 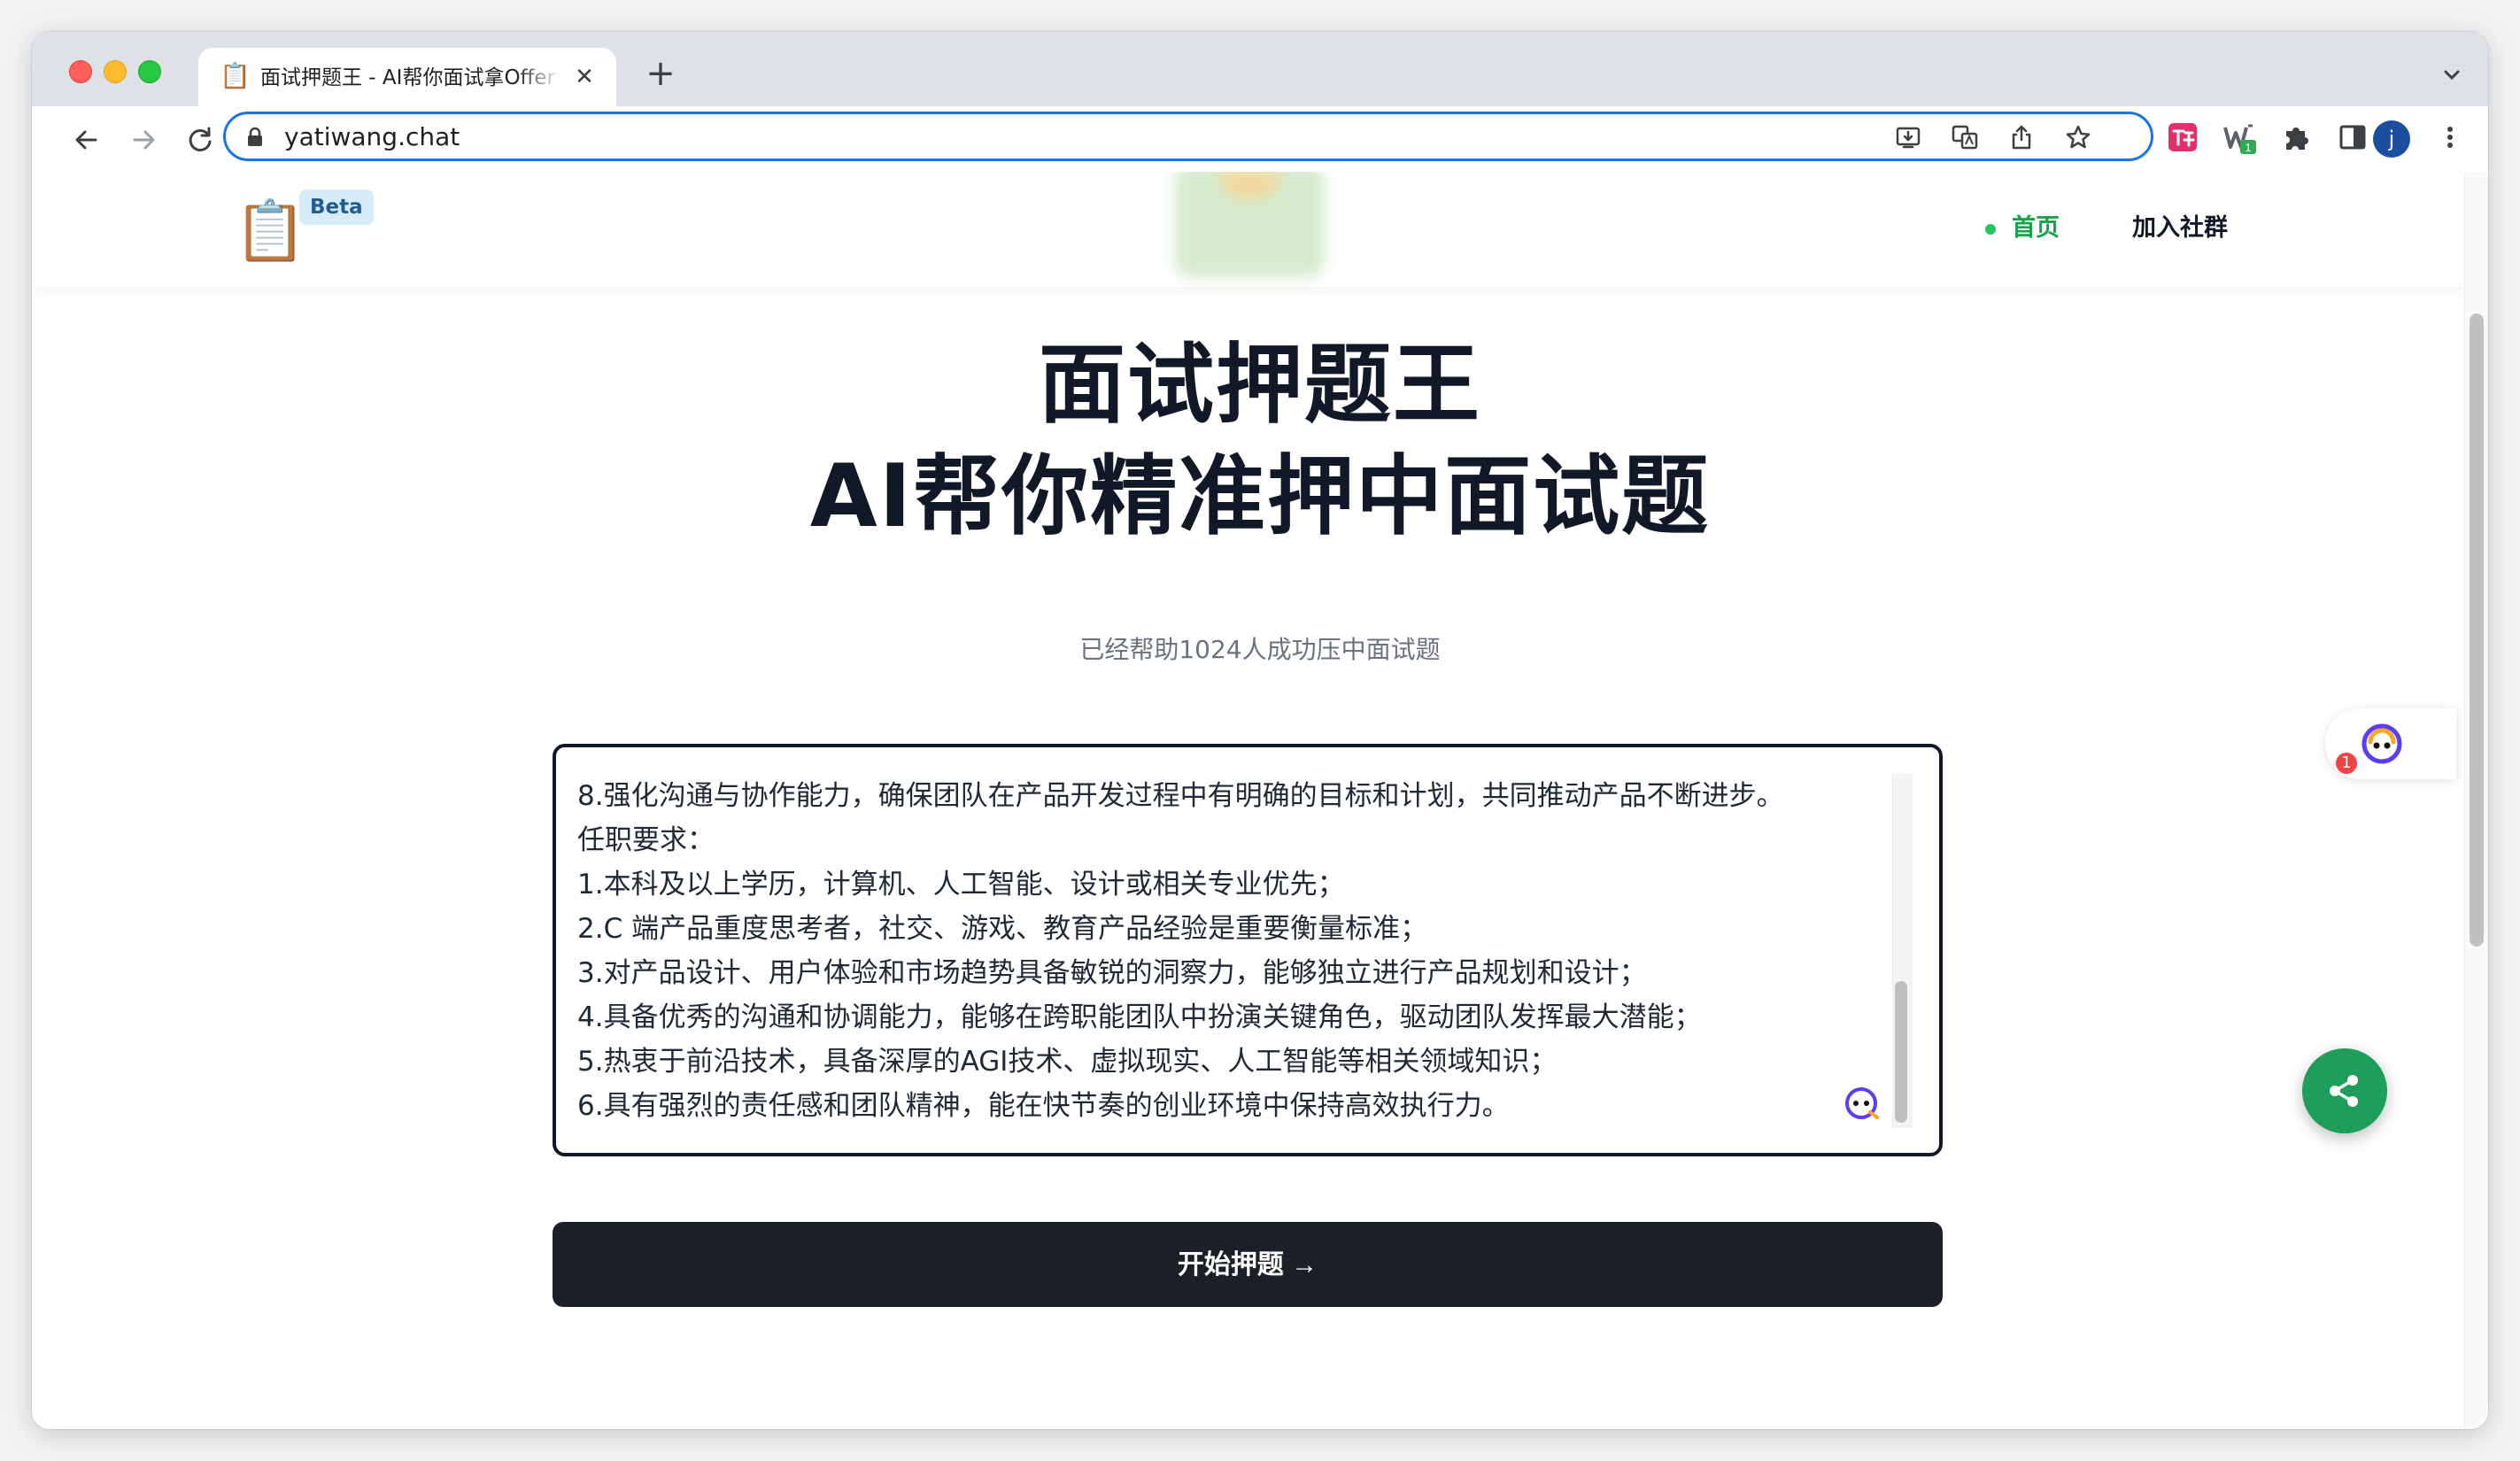 I want to click on hero-subtitle: 已经帮助1024人成功压中面试题, so click(x=1260, y=649).